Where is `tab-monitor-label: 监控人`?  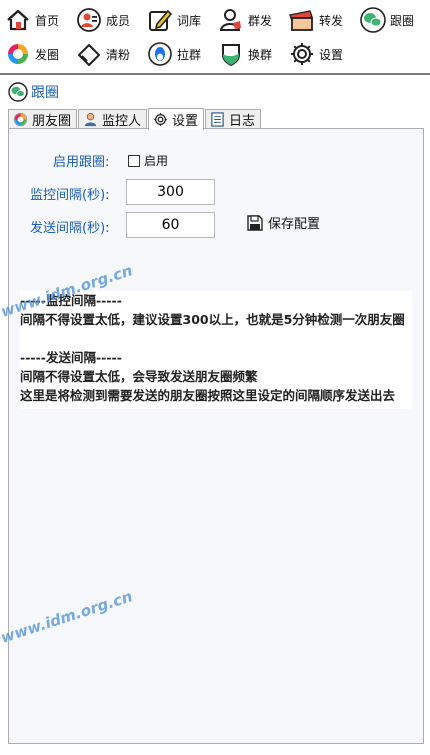
tab-monitor-label: 监控人 is located at coordinates (122, 121).